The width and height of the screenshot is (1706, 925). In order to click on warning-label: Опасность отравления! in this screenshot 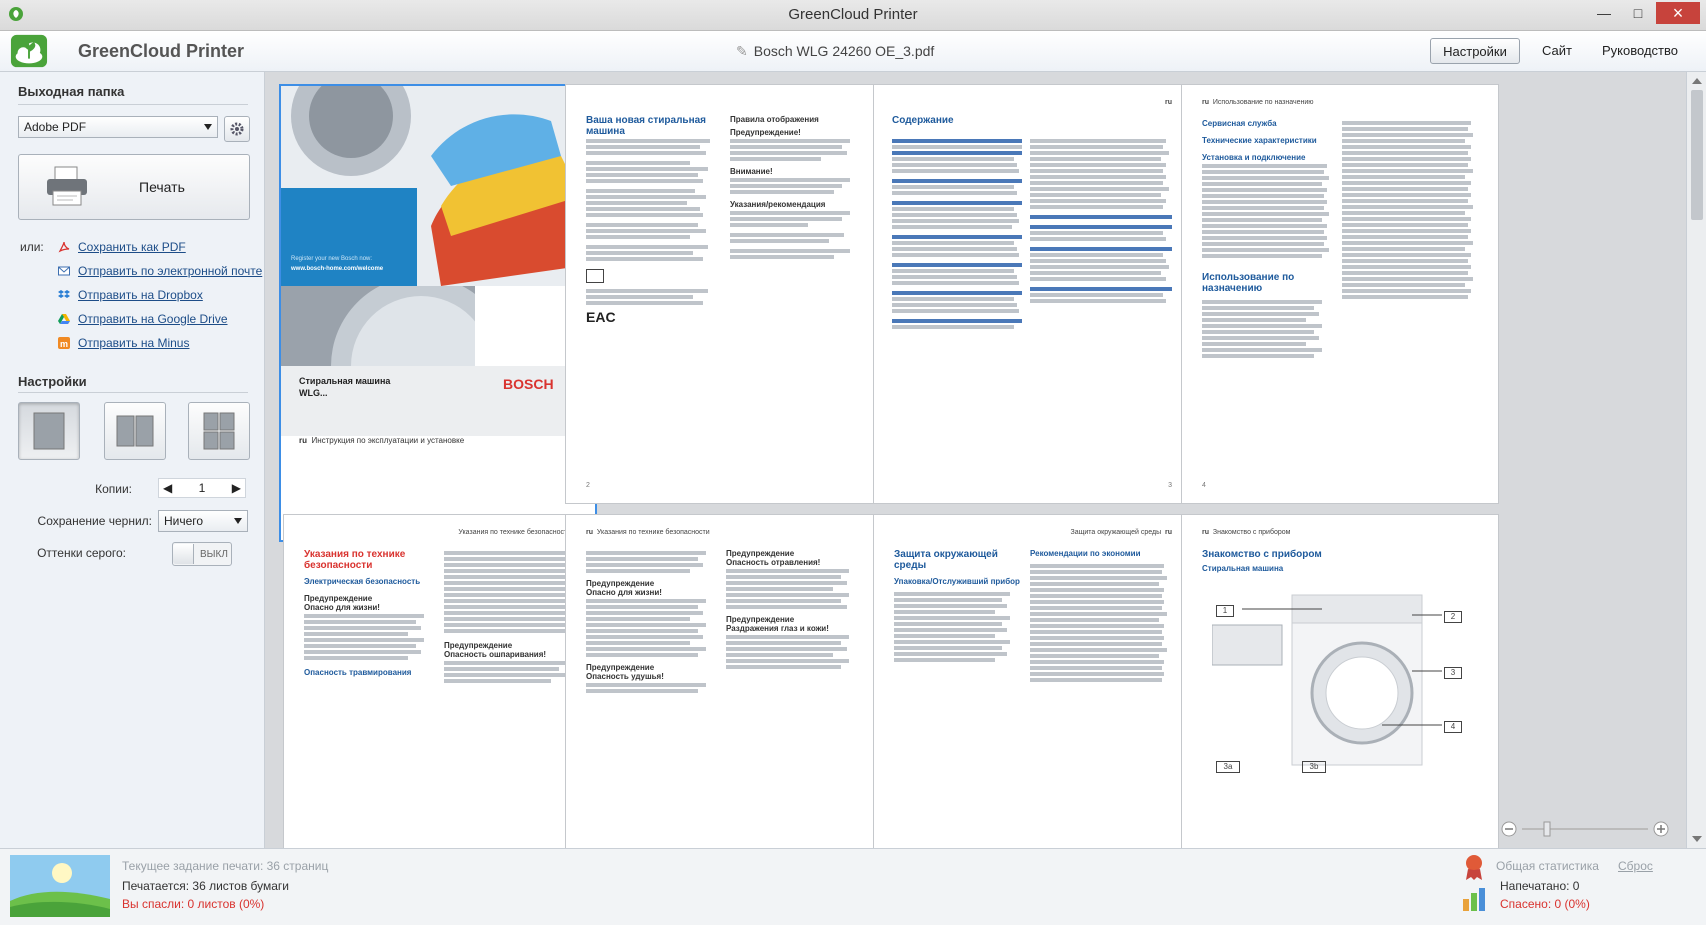, I will do `click(773, 562)`.